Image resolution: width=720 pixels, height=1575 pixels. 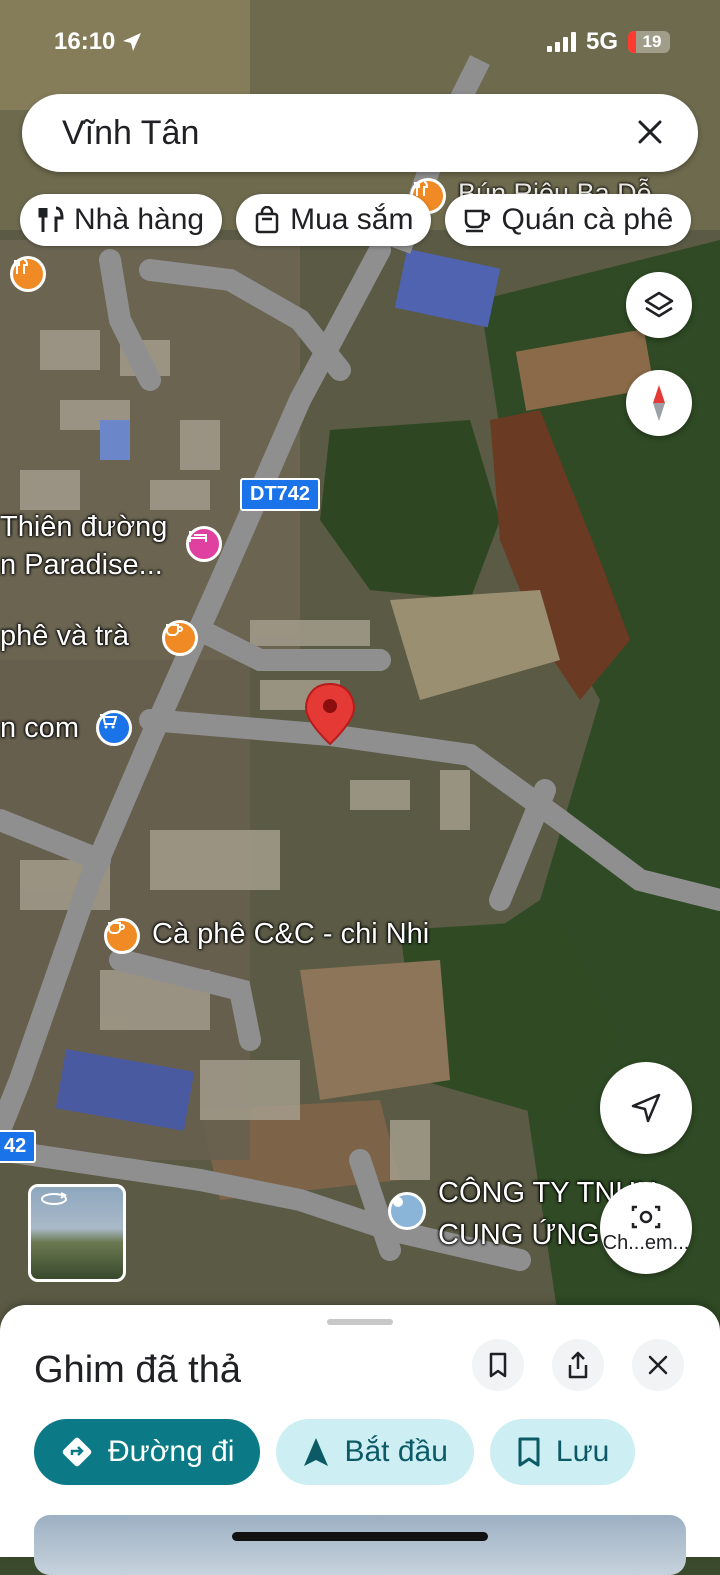 I want to click on share-icon, so click(x=578, y=1365).